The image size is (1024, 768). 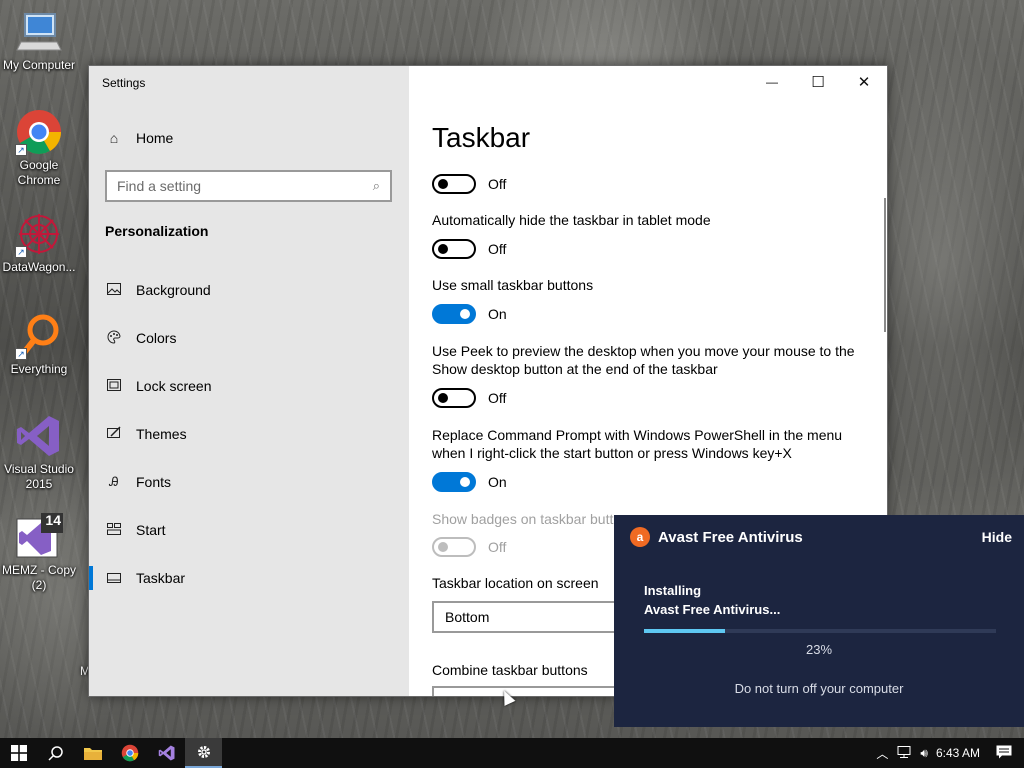 What do you see at coordinates (129, 753) in the screenshot?
I see `chrome-icon` at bounding box center [129, 753].